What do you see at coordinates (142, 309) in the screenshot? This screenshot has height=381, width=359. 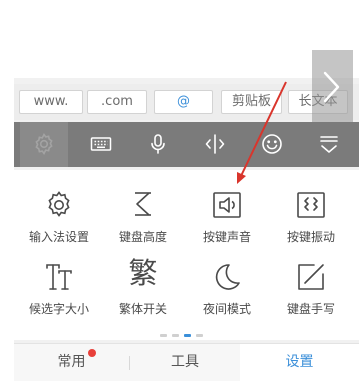 I see `setting-label: 繁体开关` at bounding box center [142, 309].